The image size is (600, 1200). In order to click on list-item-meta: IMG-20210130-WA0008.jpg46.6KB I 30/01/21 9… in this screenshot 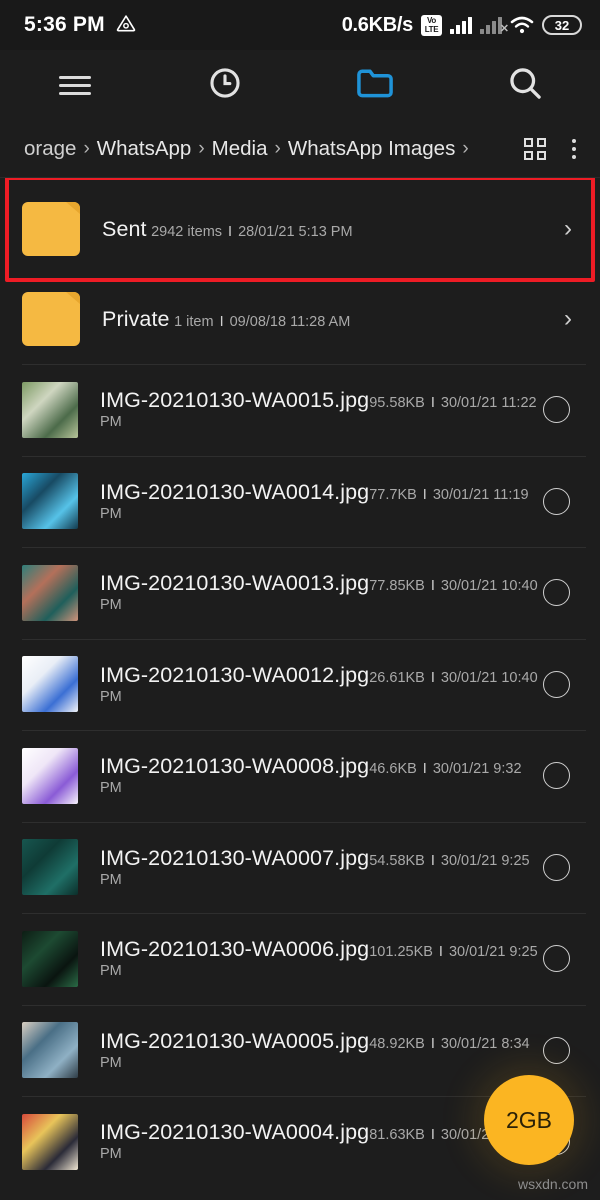, I will do `click(321, 775)`.